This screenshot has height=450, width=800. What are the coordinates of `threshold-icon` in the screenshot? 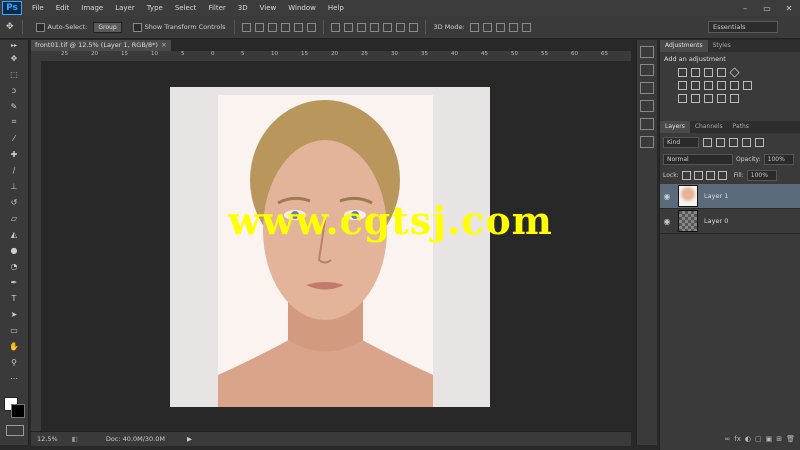 It's located at (708, 98).